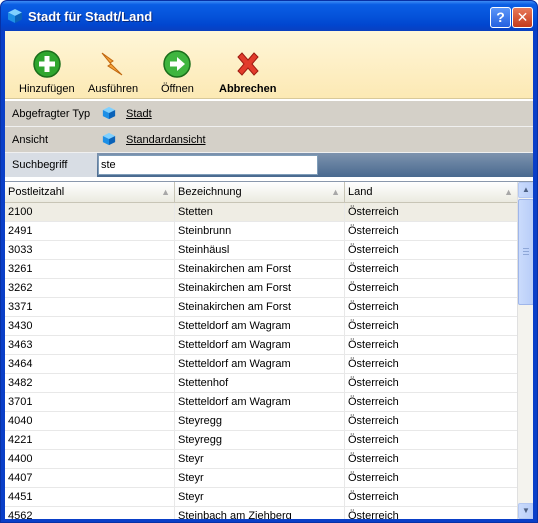 The width and height of the screenshot is (538, 523). I want to click on table-cell: Stettenhof, so click(260, 383).